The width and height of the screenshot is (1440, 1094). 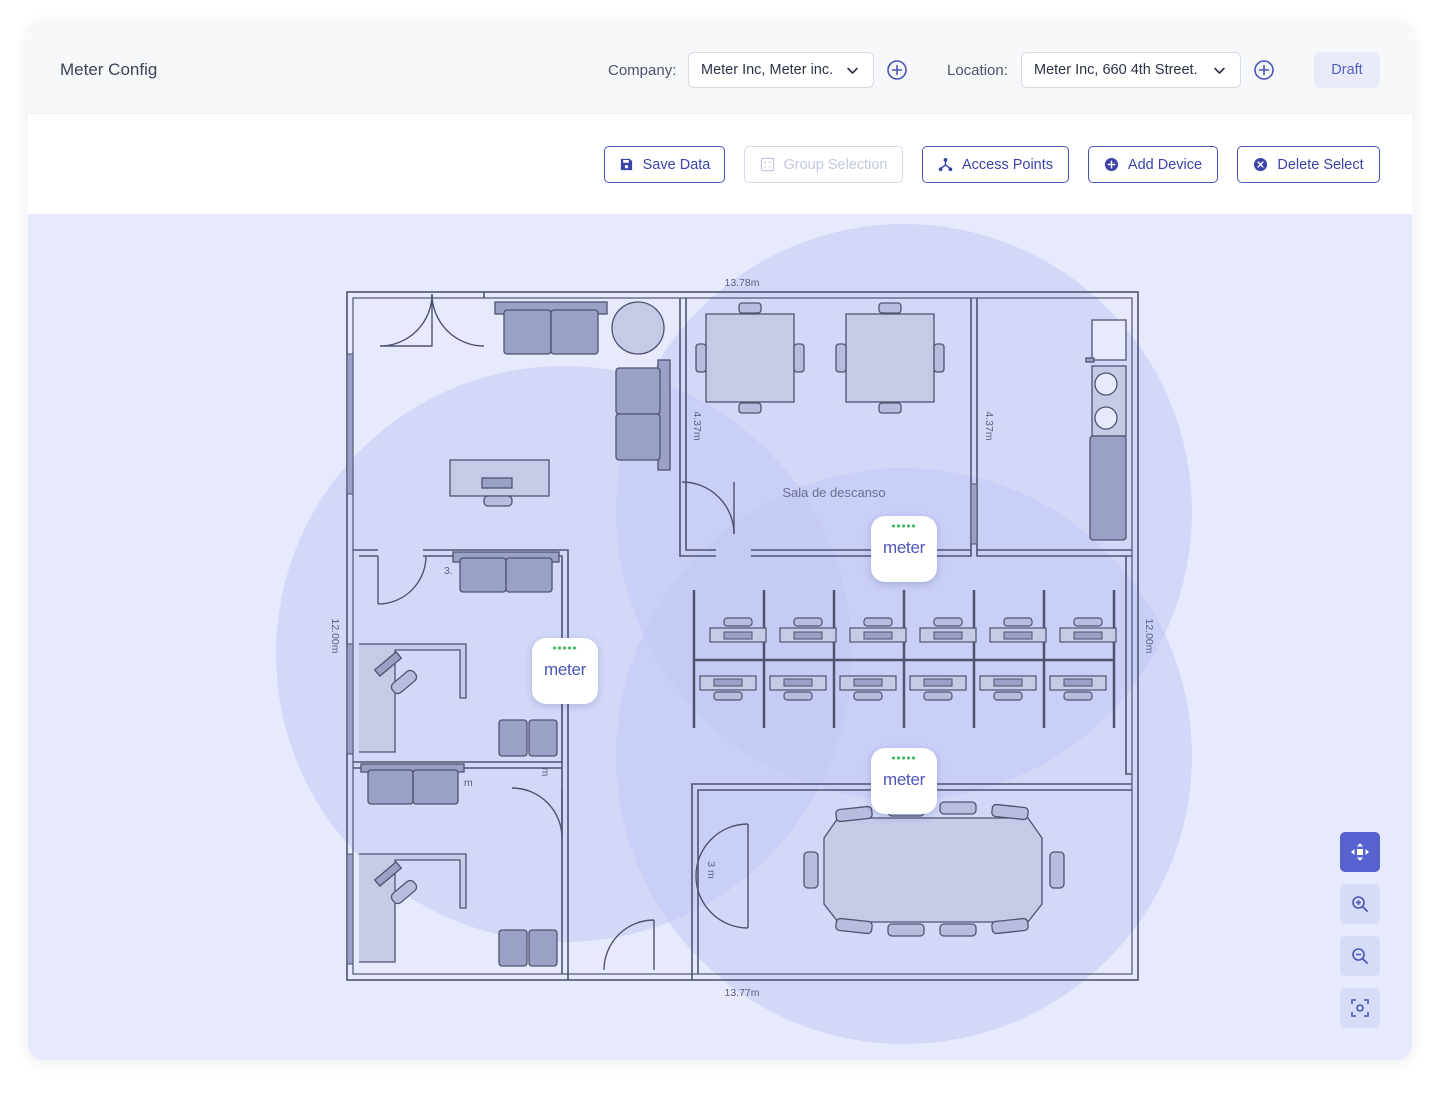 I want to click on dimension-left: 12.00m, so click(x=335, y=635).